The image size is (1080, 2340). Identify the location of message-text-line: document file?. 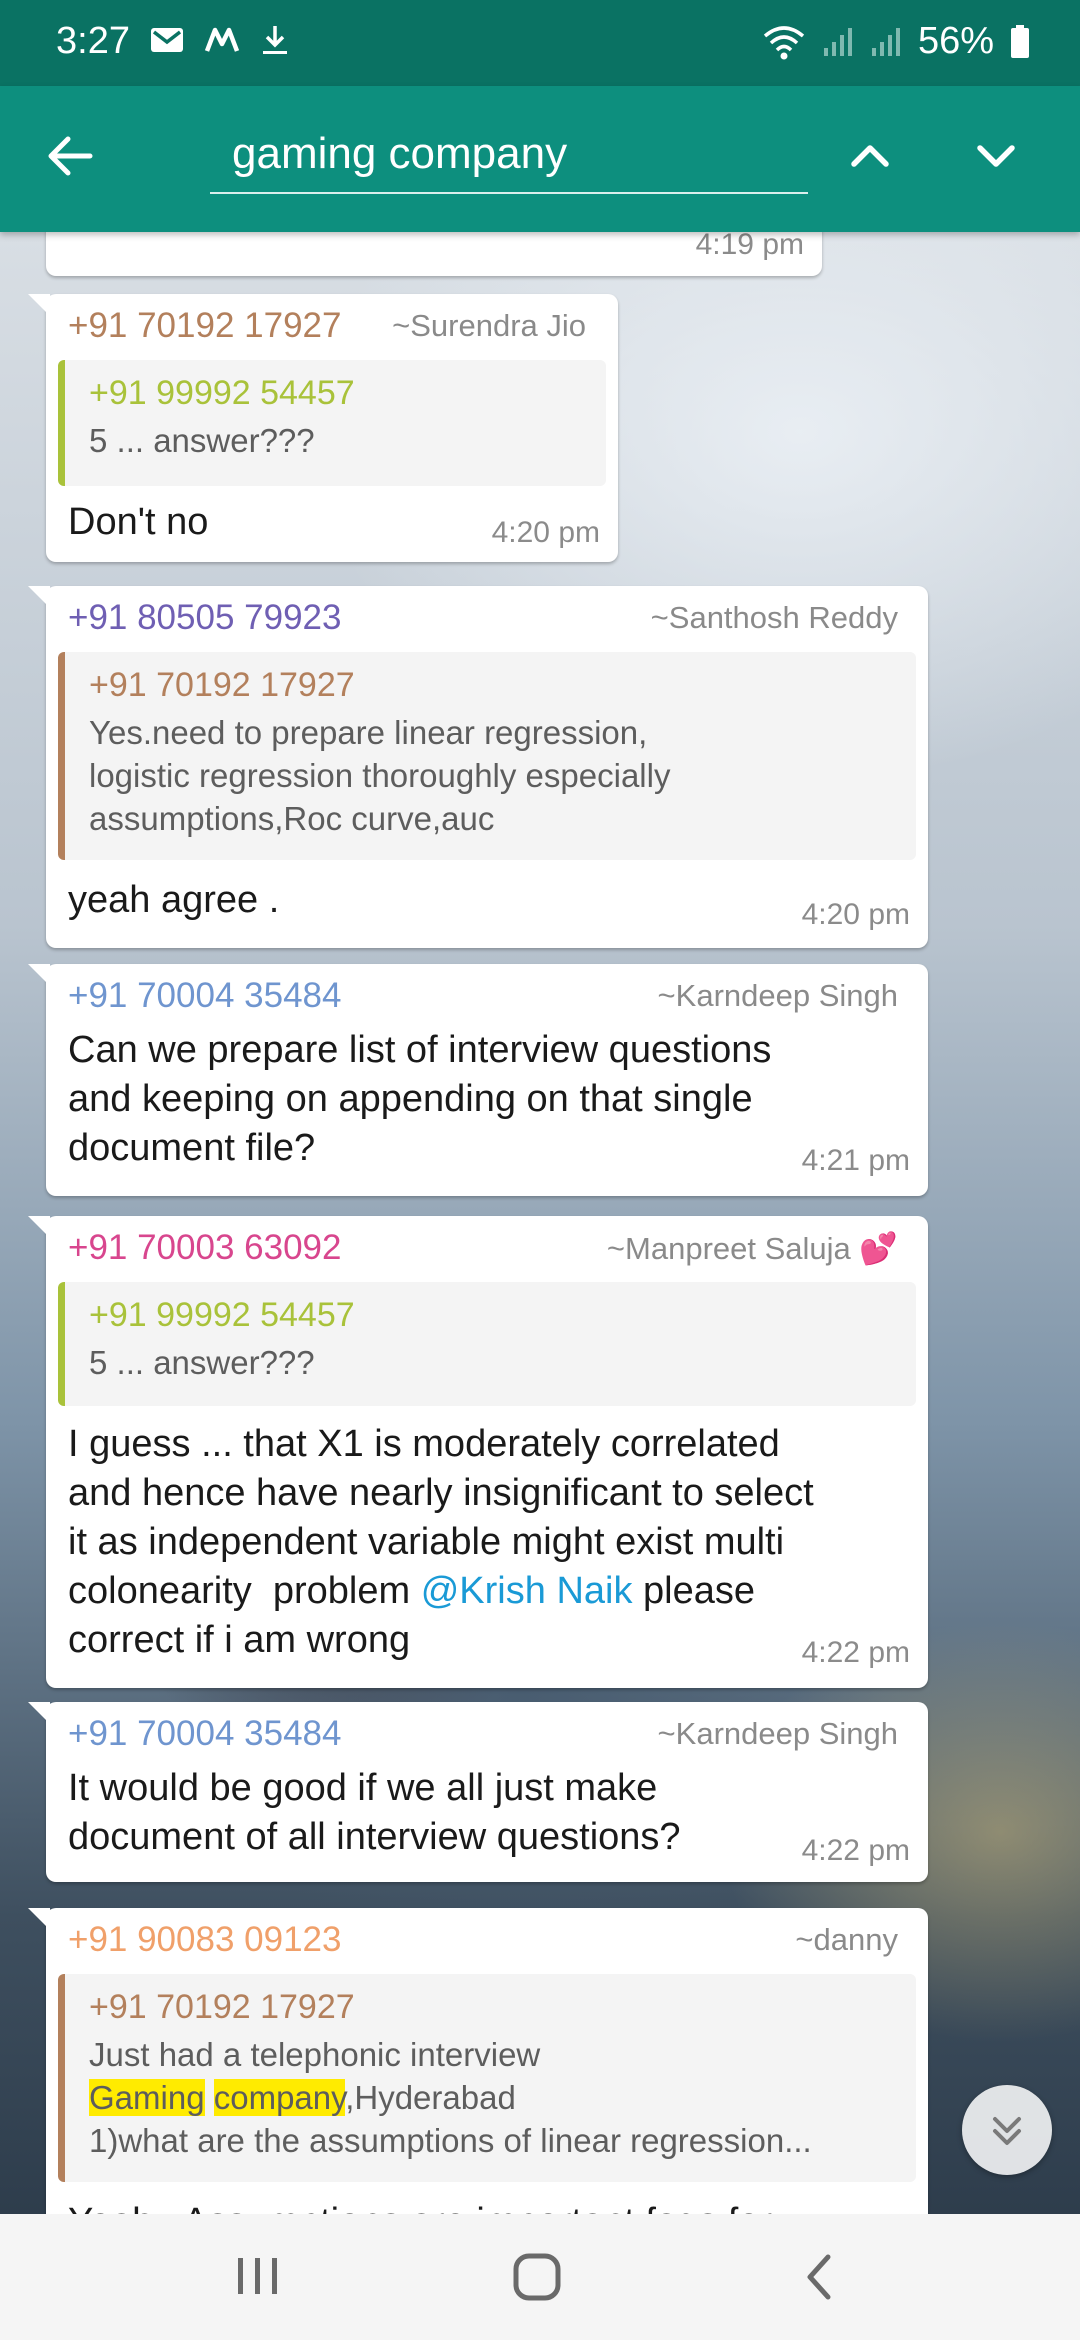
(192, 1148).